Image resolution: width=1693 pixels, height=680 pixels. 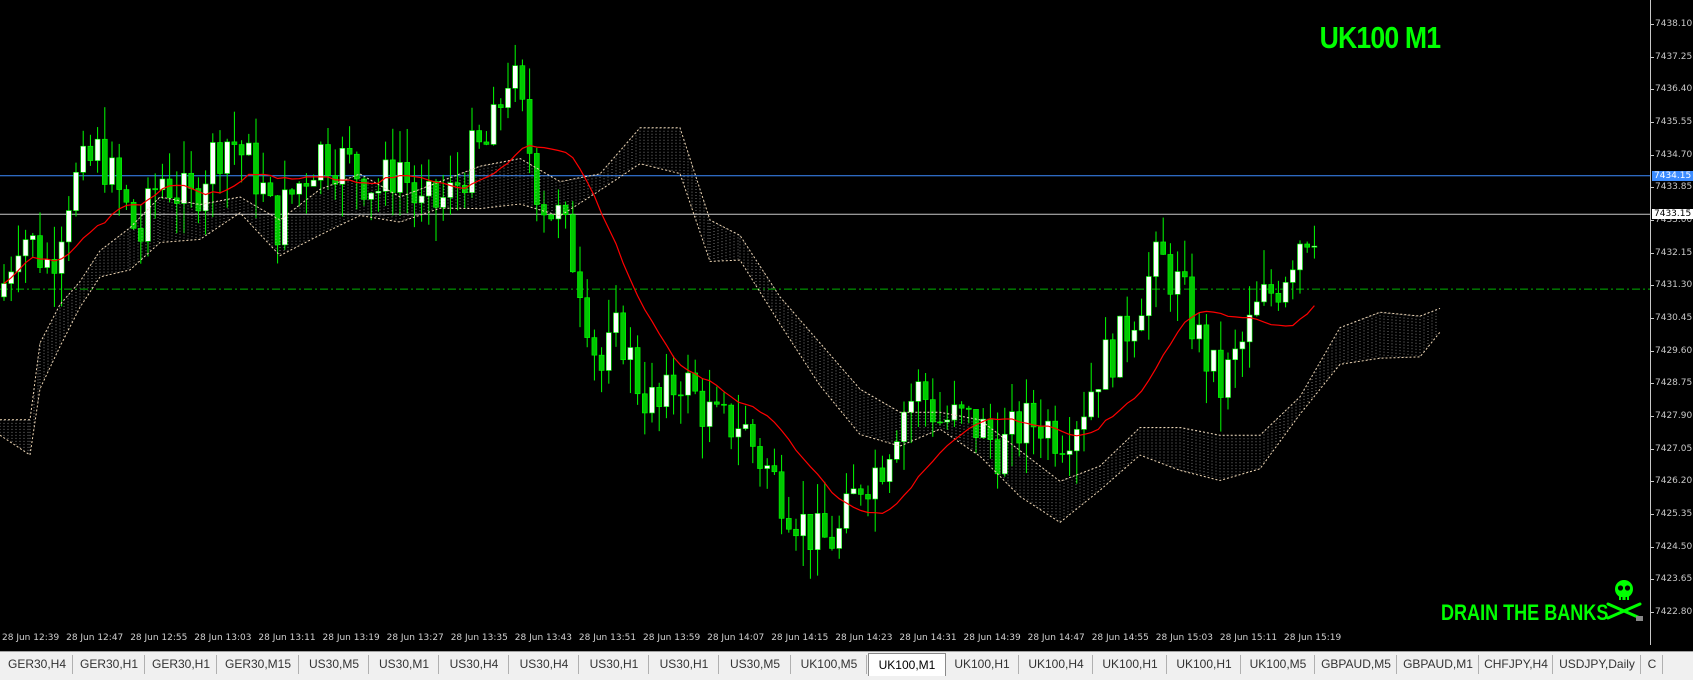 I want to click on price-tick-label: 7437.25, so click(x=1674, y=56).